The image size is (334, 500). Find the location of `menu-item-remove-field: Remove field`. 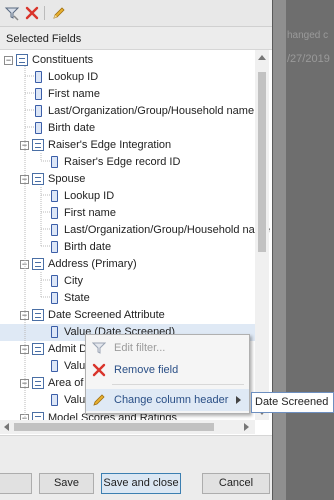

menu-item-remove-field: Remove field is located at coordinates (167, 370).